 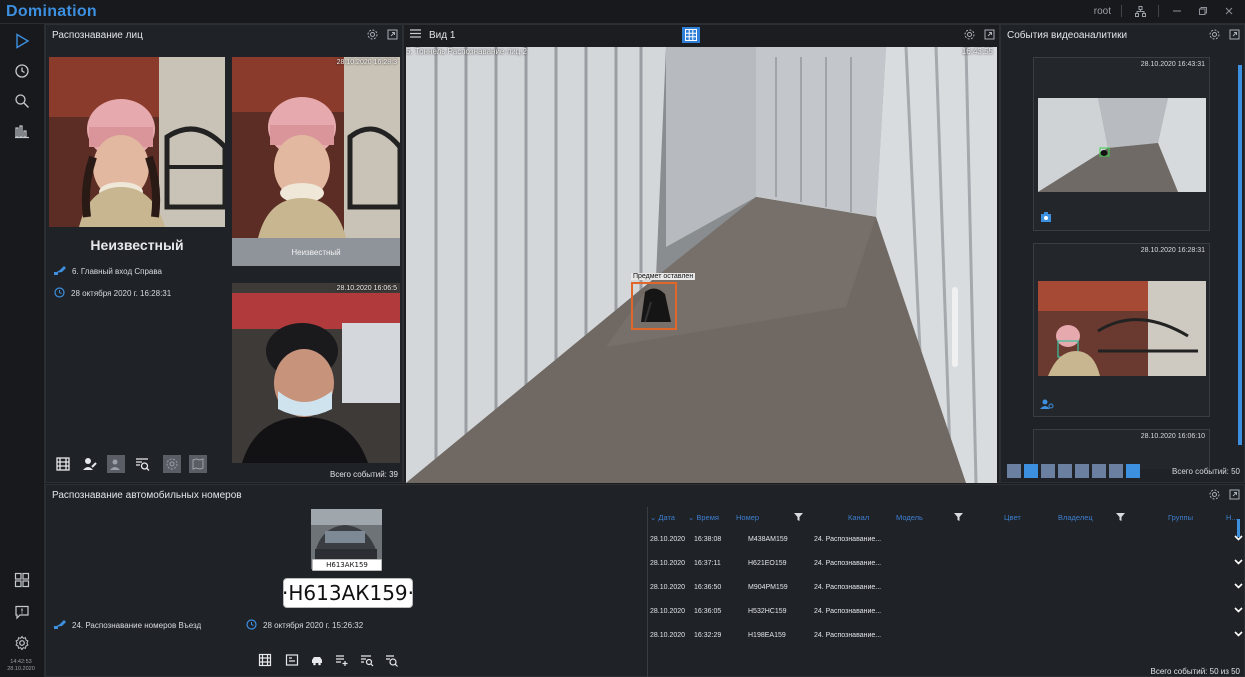 What do you see at coordinates (172, 464) in the screenshot?
I see `settings-face-icon` at bounding box center [172, 464].